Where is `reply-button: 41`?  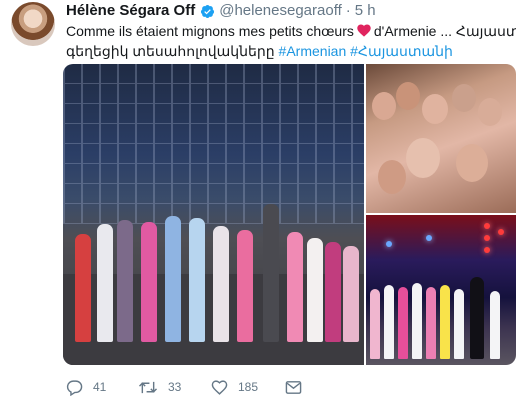 reply-button: 41 is located at coordinates (102, 387).